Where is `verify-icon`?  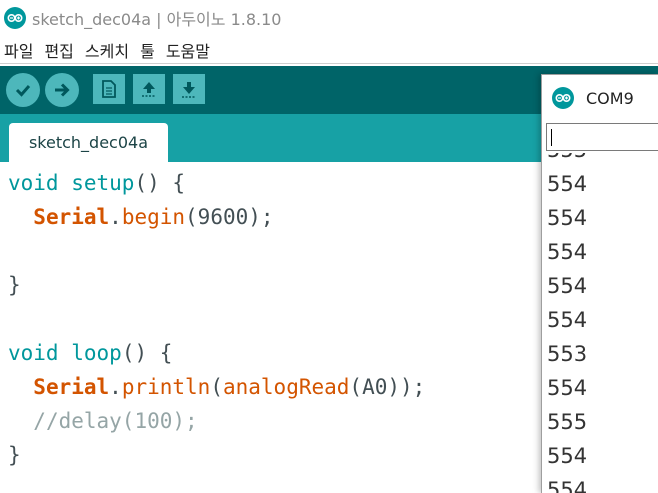 verify-icon is located at coordinates (23, 91).